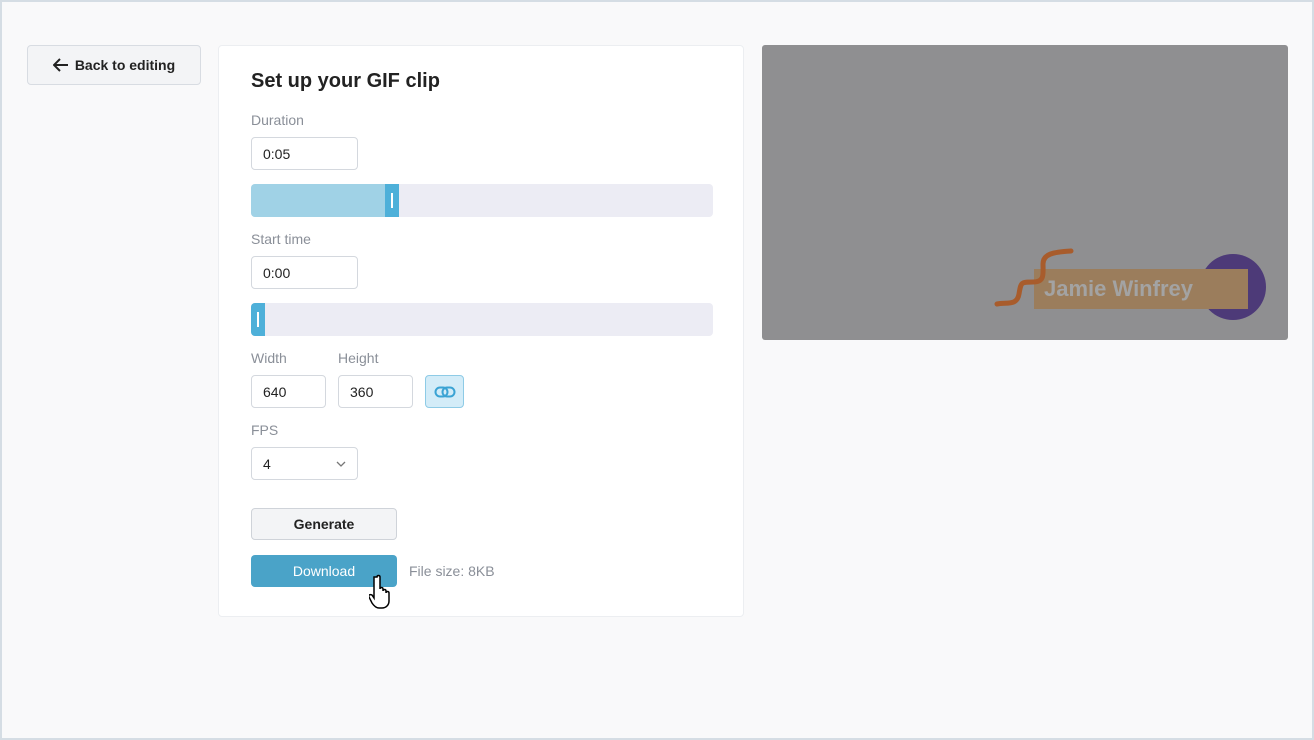 The height and width of the screenshot is (740, 1314). What do you see at coordinates (324, 524) in the screenshot?
I see `generate-button: Generate` at bounding box center [324, 524].